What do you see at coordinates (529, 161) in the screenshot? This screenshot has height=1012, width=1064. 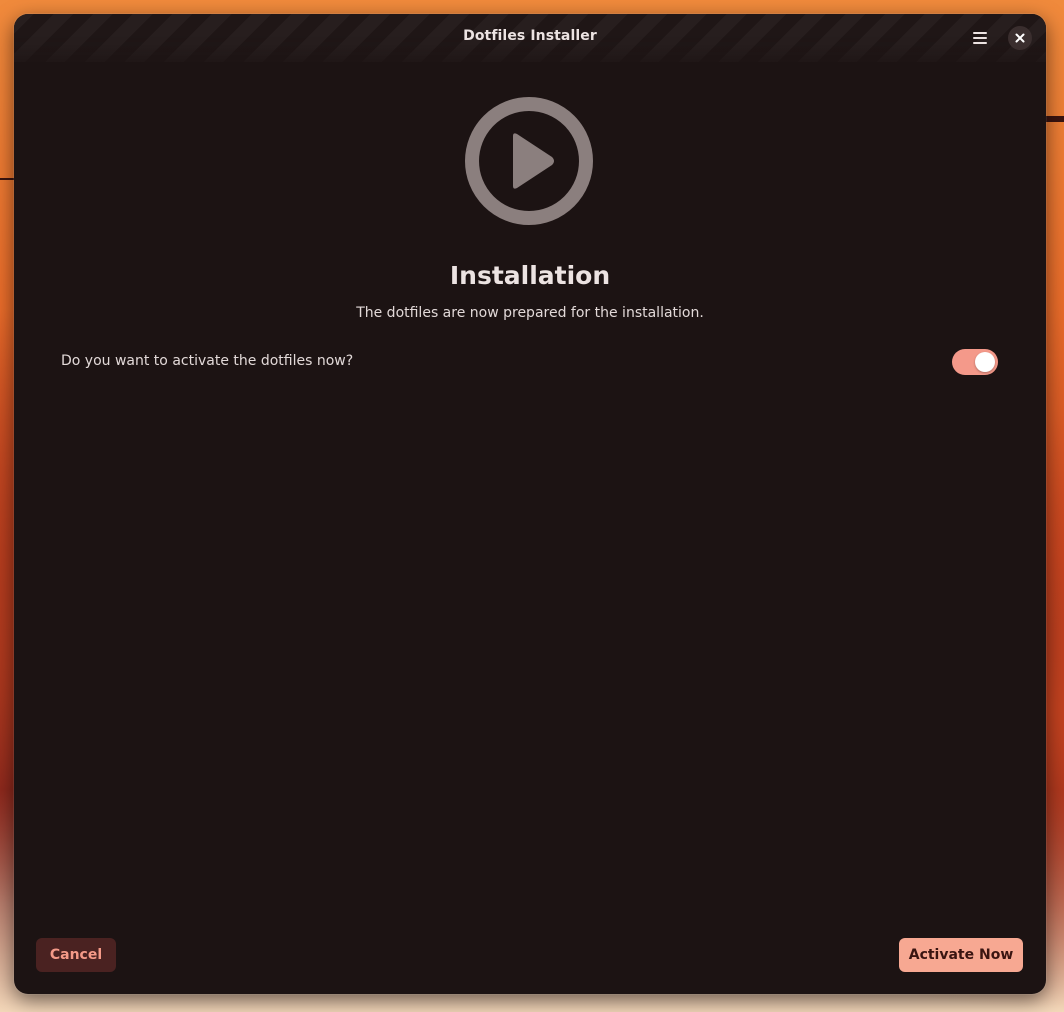 I see `play-circle-icon` at bounding box center [529, 161].